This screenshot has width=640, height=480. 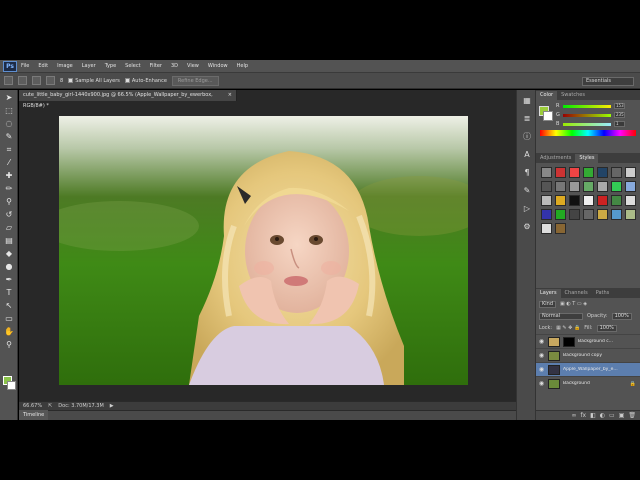 I want to click on filter-icons: ▣ ◐ T ▭ ◈, so click(x=573, y=304).